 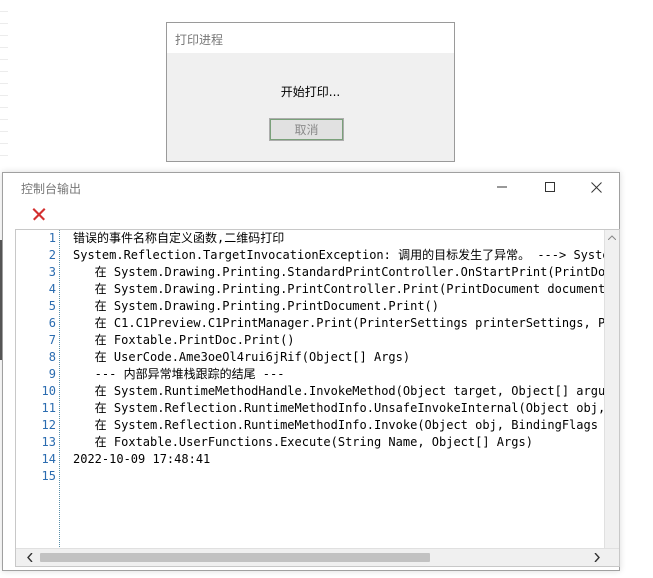 What do you see at coordinates (199, 40) in the screenshot?
I see `print-dialog-title: 打印进程` at bounding box center [199, 40].